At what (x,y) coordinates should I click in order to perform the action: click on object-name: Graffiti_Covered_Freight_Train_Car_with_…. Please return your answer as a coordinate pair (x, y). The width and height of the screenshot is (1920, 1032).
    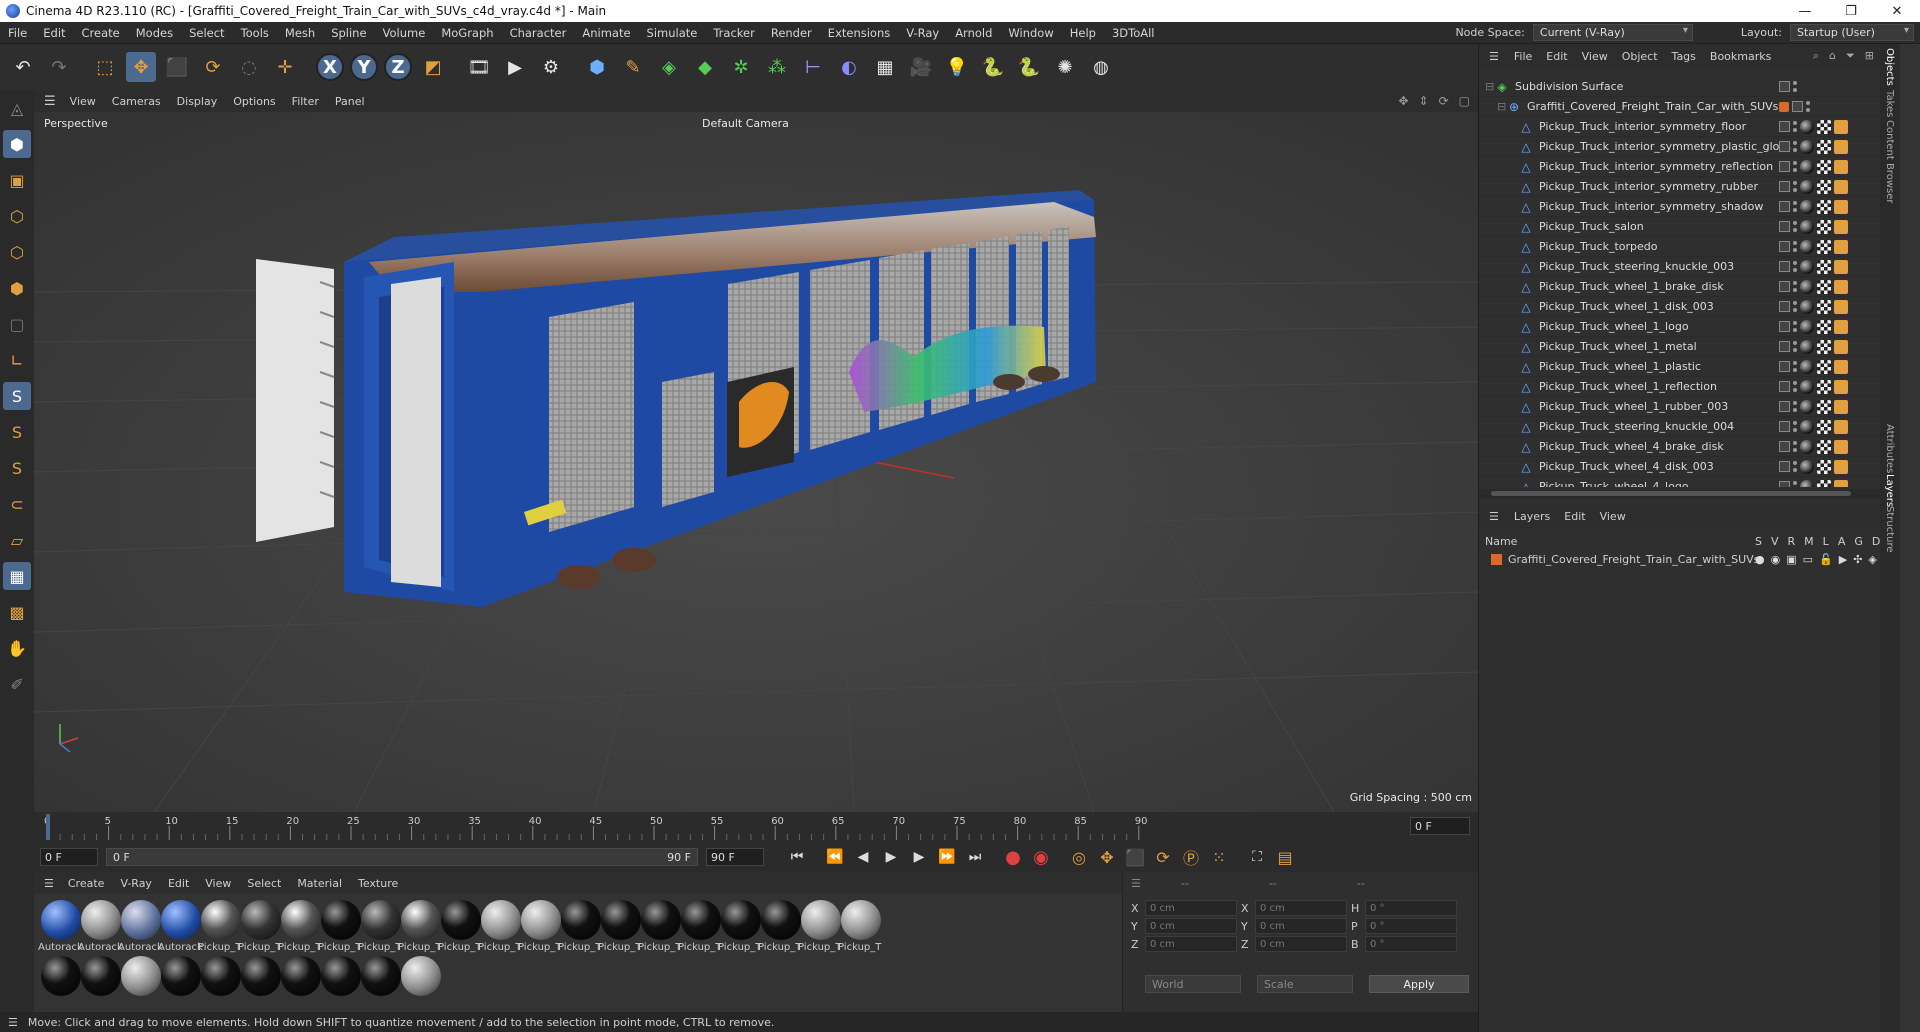
    Looking at the image, I should click on (1652, 106).